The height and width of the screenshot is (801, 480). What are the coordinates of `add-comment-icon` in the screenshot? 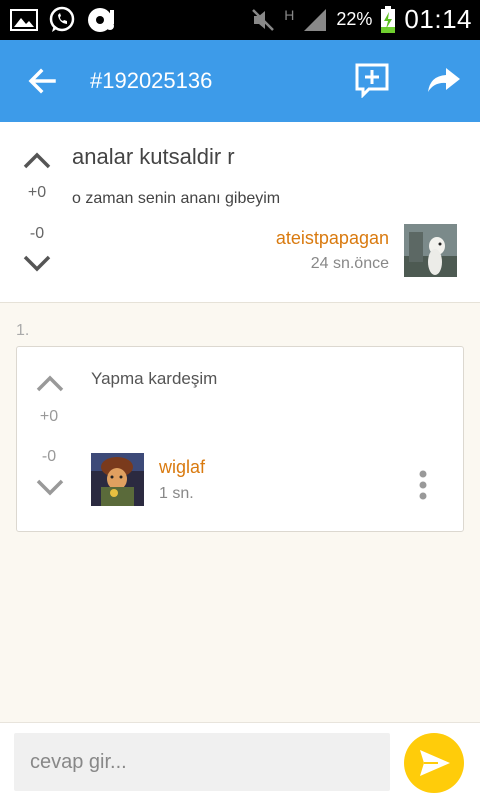 It's located at (372, 80).